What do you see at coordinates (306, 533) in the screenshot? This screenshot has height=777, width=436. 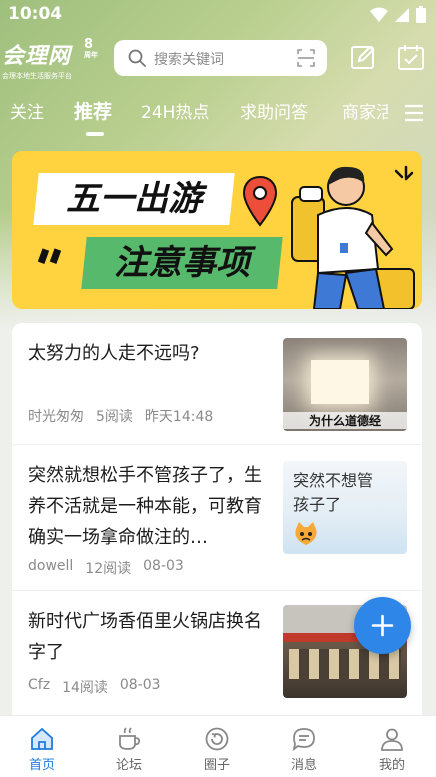 I see `angry-cat-emoji-icon` at bounding box center [306, 533].